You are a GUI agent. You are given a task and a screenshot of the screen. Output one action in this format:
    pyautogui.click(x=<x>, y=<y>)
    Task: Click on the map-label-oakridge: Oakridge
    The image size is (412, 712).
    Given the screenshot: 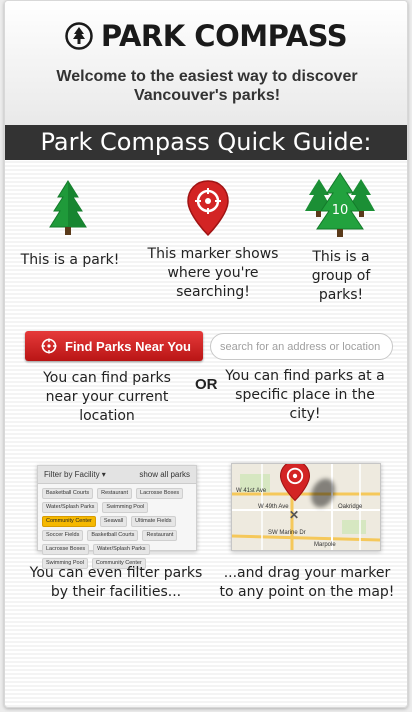 What is the action you would take?
    pyautogui.click(x=350, y=507)
    